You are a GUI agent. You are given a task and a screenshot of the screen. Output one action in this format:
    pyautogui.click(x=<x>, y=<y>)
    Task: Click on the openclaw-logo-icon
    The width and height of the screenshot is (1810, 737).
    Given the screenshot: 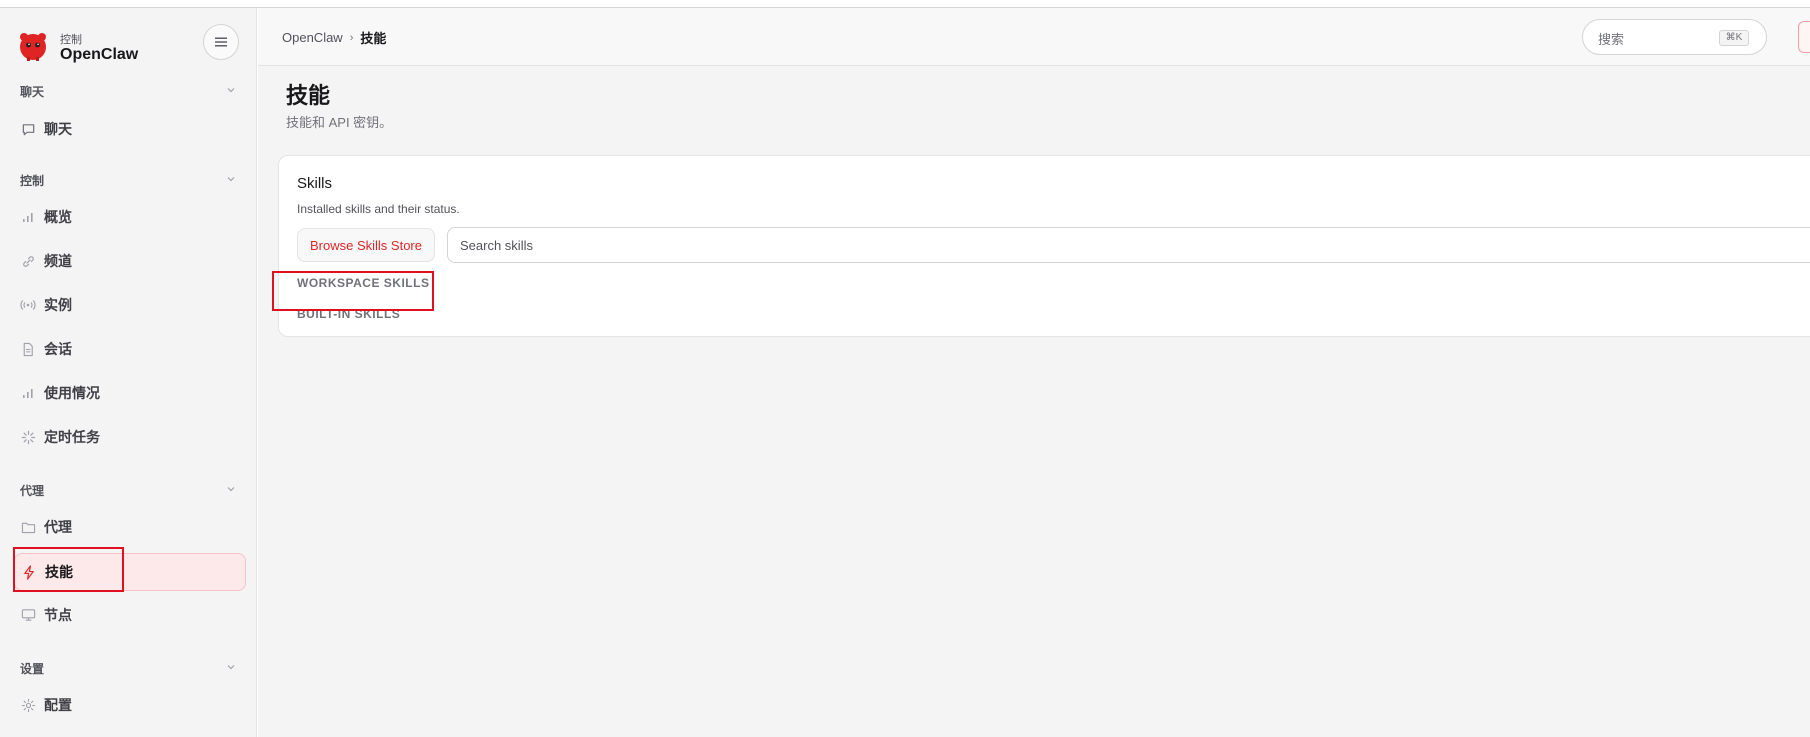 What is the action you would take?
    pyautogui.click(x=33, y=47)
    